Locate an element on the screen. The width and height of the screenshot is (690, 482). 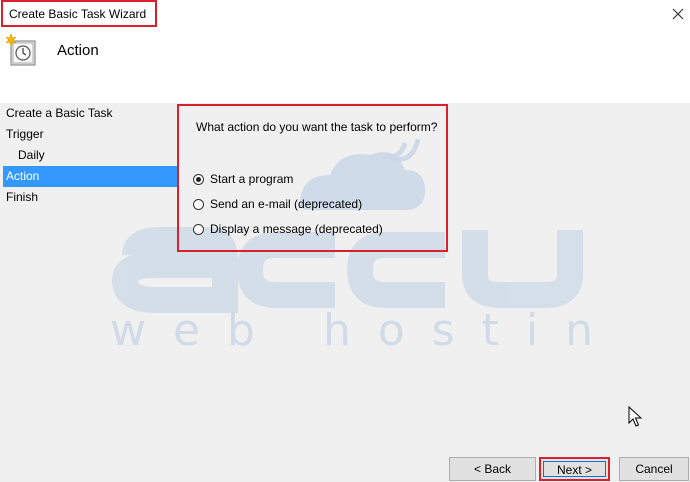
back-button: < Back is located at coordinates (492, 469).